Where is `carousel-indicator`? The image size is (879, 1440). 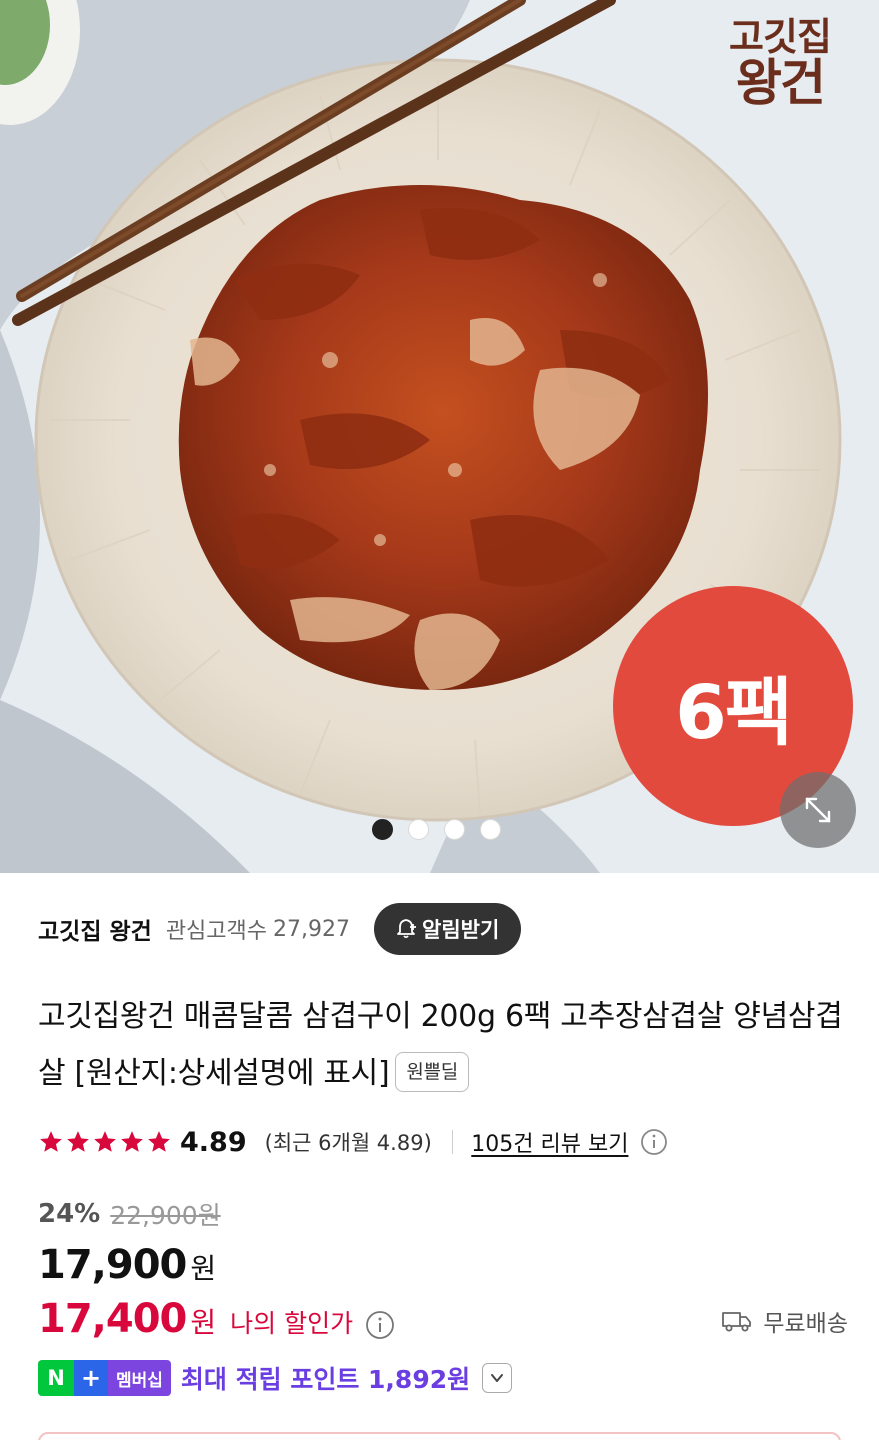
carousel-indicator is located at coordinates (436, 829).